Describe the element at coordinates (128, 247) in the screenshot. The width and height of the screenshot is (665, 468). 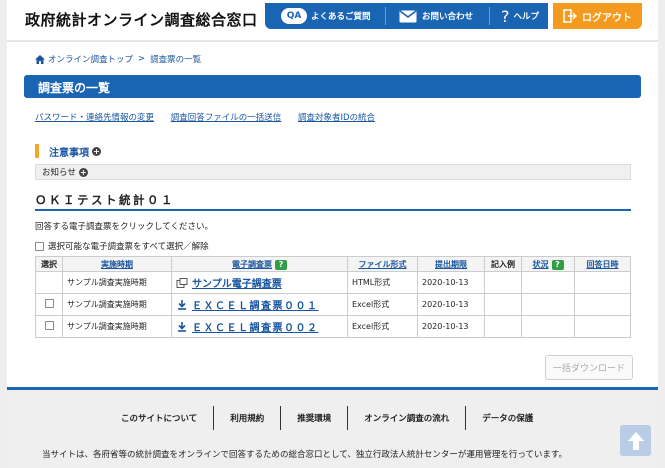
I see `select-all-label: 選択可能な電子調査票をすべて選択／解除` at that location.